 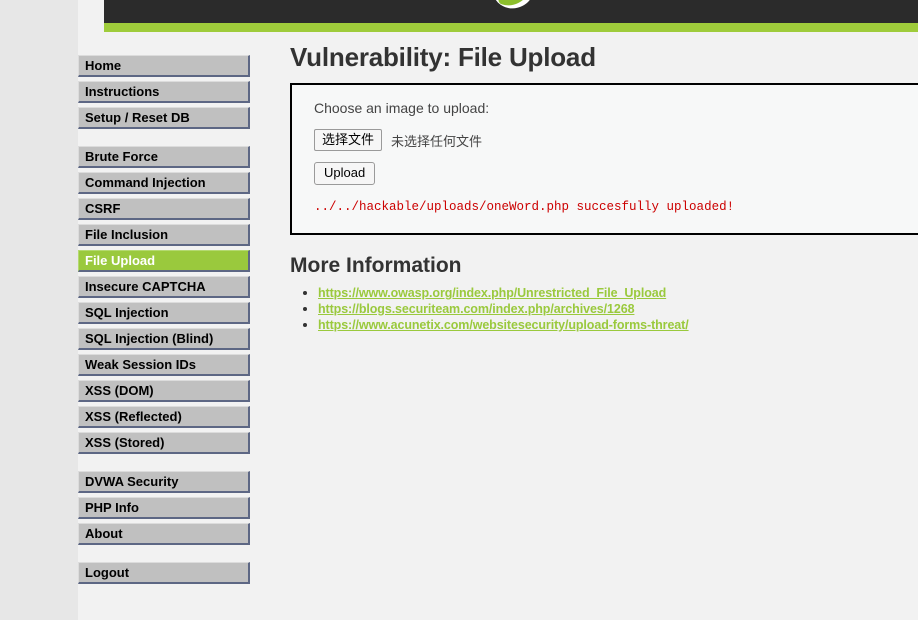 I want to click on sidebar-item-logout: Logout, so click(x=164, y=573).